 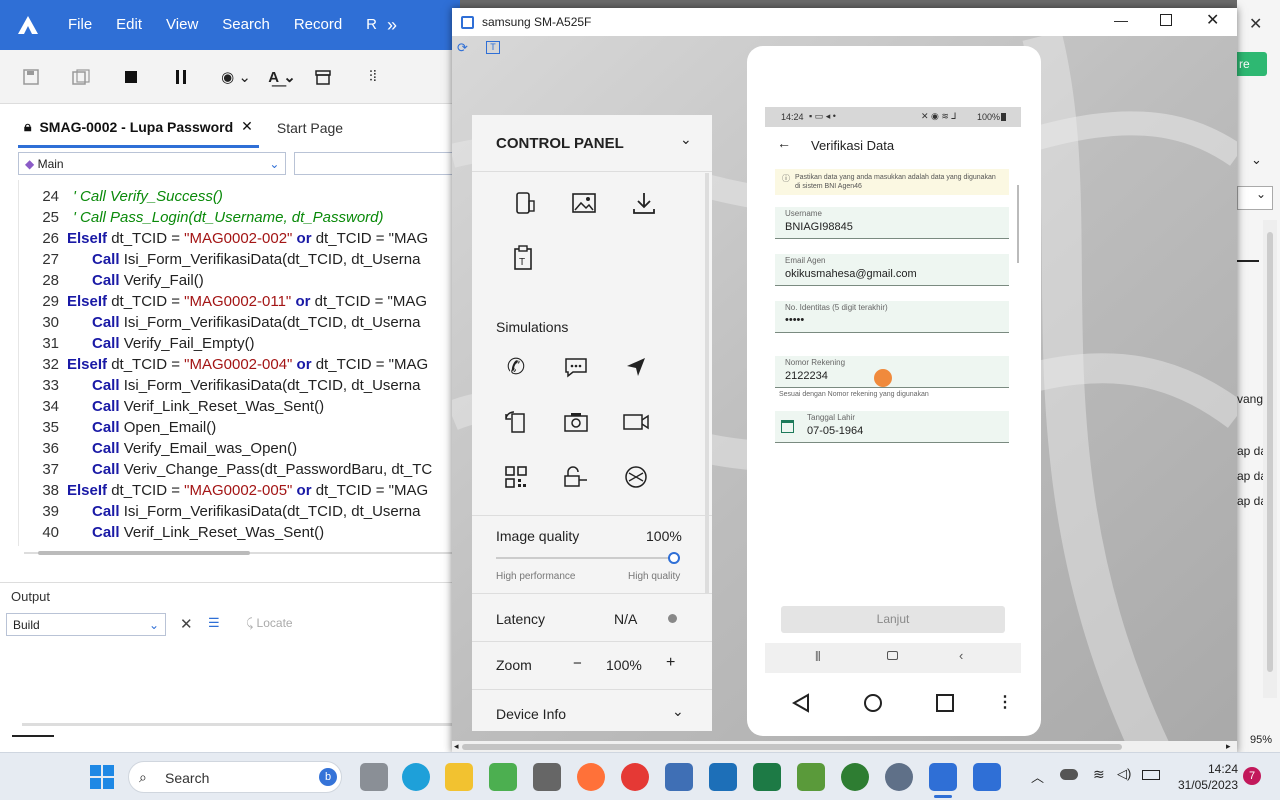 What do you see at coordinates (392, 25) in the screenshot?
I see `chevron-double-right-icon: »` at bounding box center [392, 25].